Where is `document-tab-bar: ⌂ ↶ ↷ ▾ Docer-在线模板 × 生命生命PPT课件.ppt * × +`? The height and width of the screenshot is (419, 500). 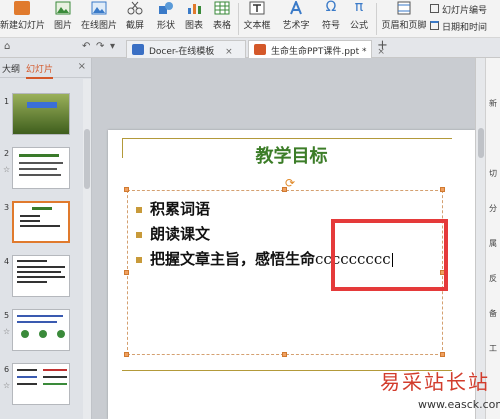 document-tab-bar: ⌂ ↶ ↷ ▾ Docer-在线模板 × 生命生命PPT课件.ppt * × + is located at coordinates (250, 48).